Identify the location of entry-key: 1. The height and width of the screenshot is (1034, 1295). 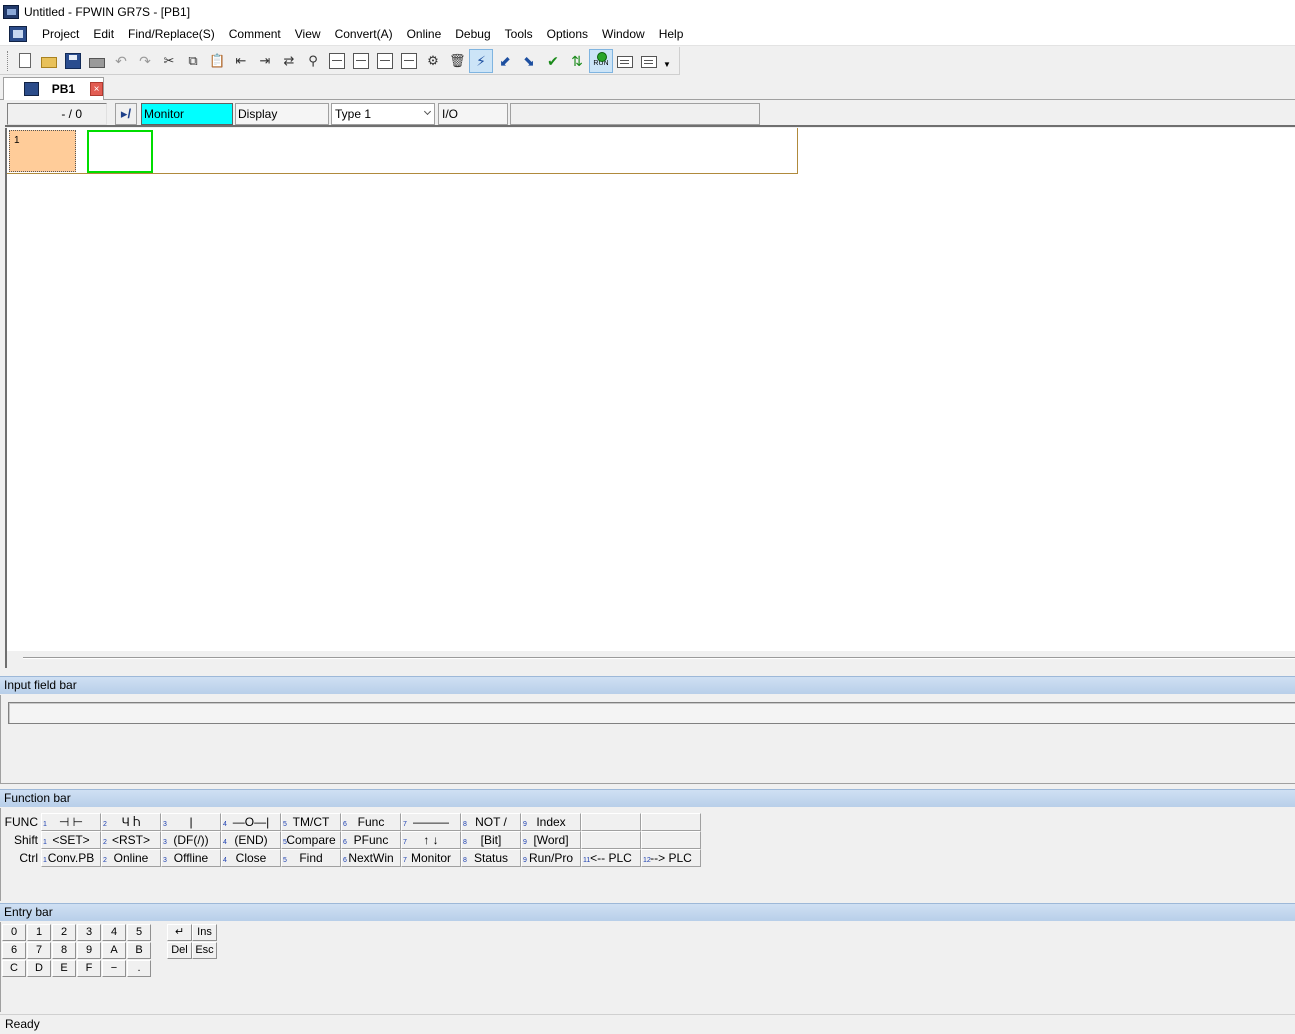
(39, 932).